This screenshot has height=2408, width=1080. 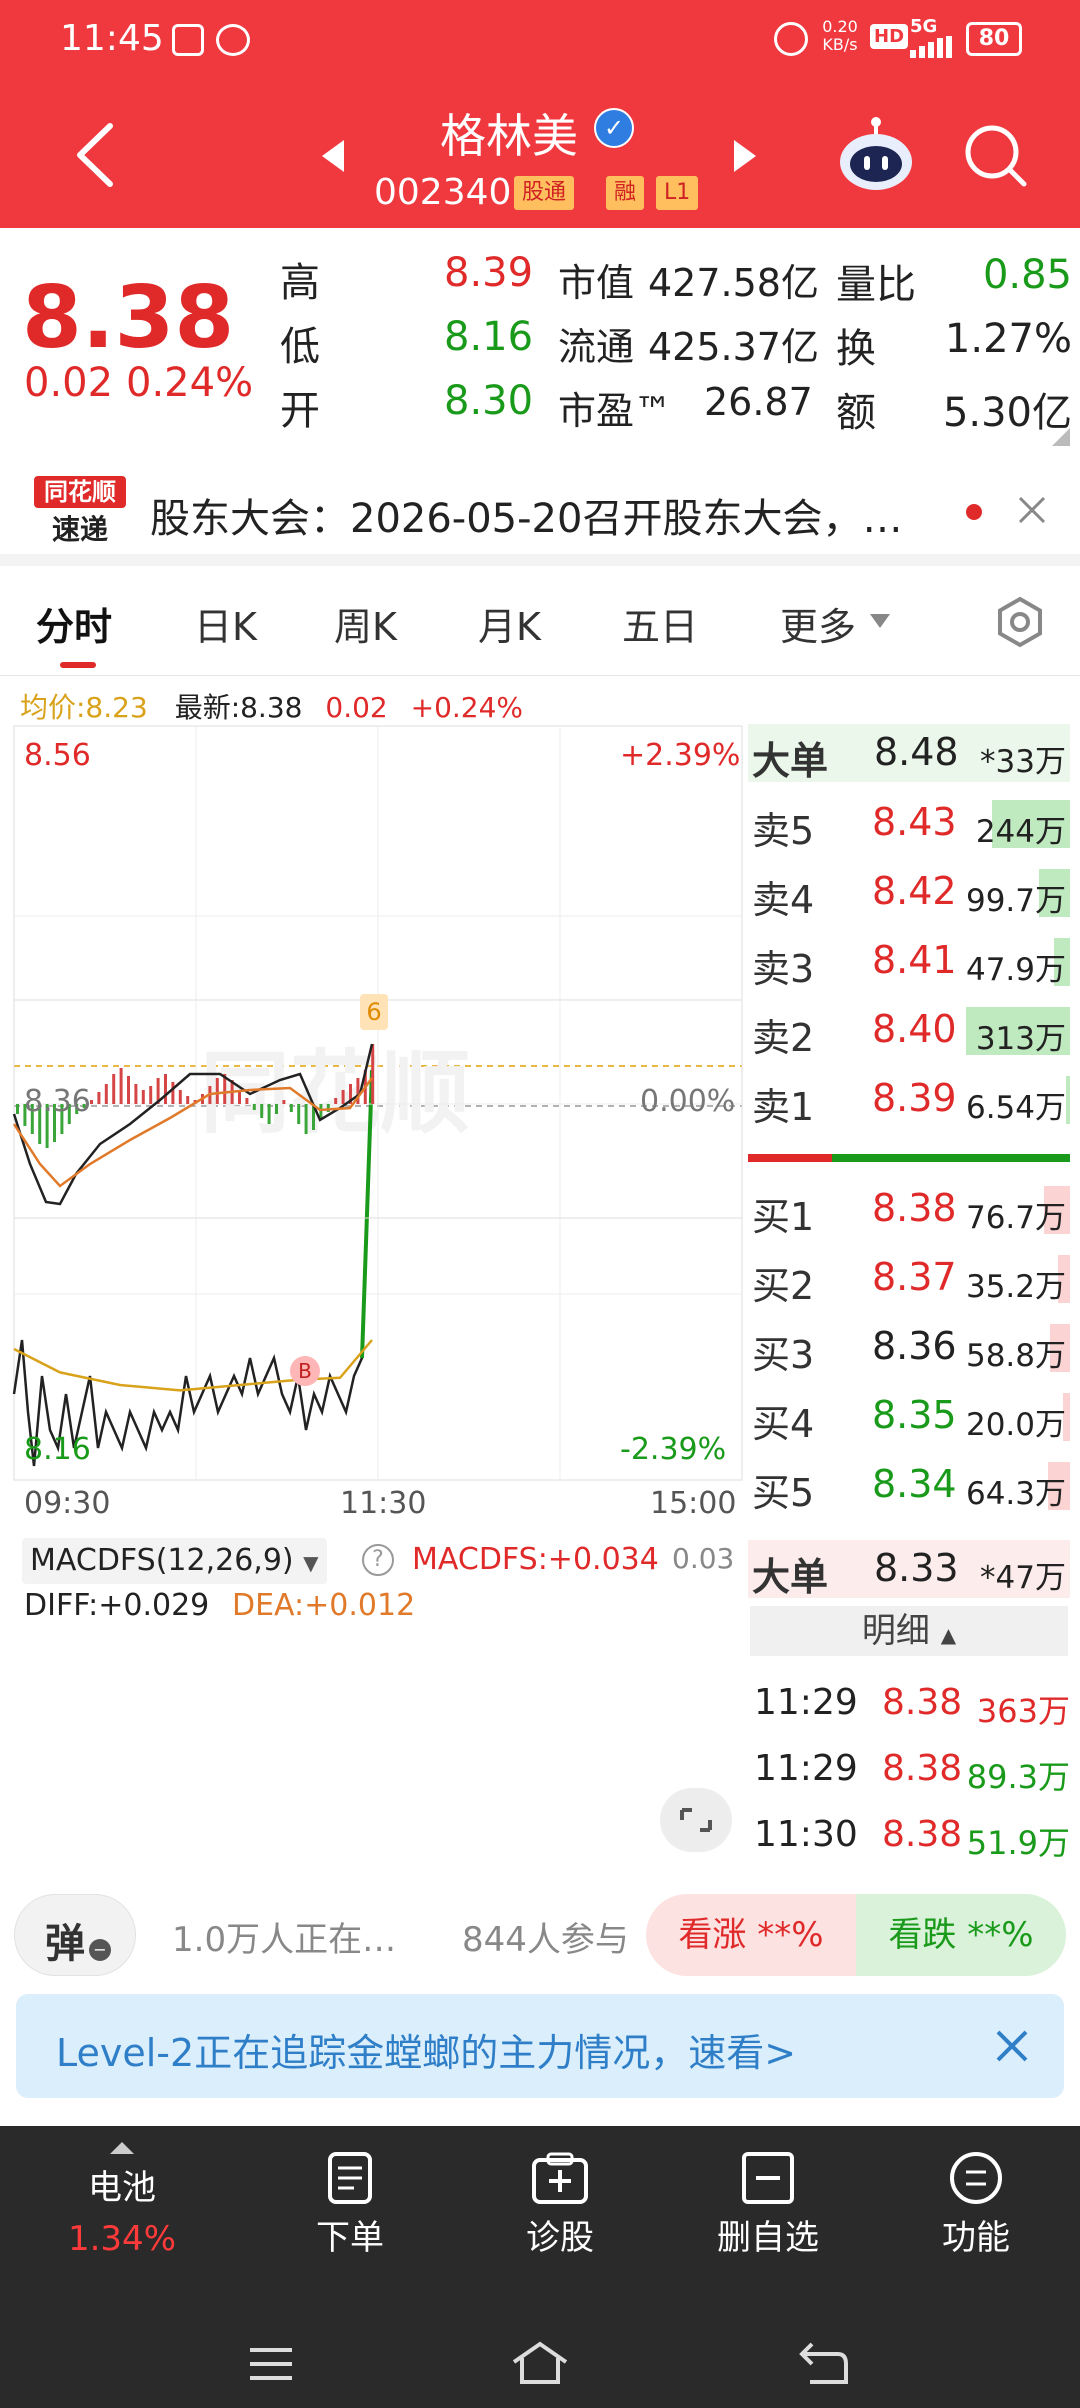 I want to click on back-icon, so click(x=95, y=155).